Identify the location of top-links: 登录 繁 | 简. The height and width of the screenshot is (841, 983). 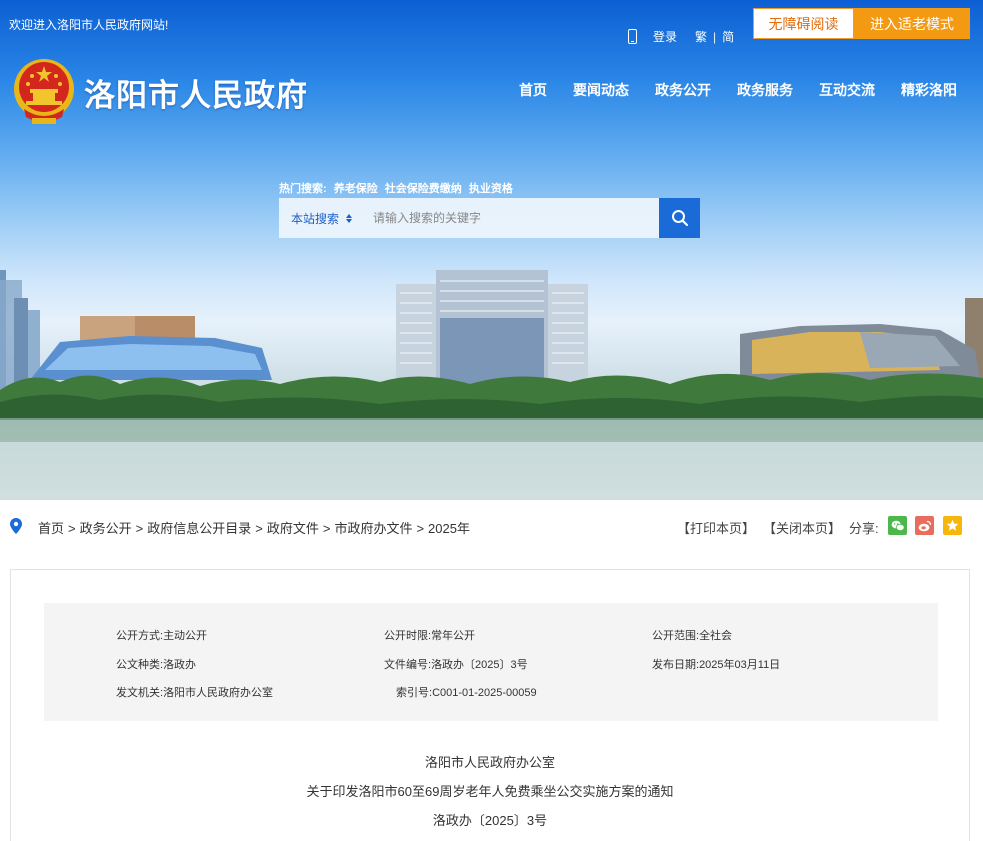
(681, 36).